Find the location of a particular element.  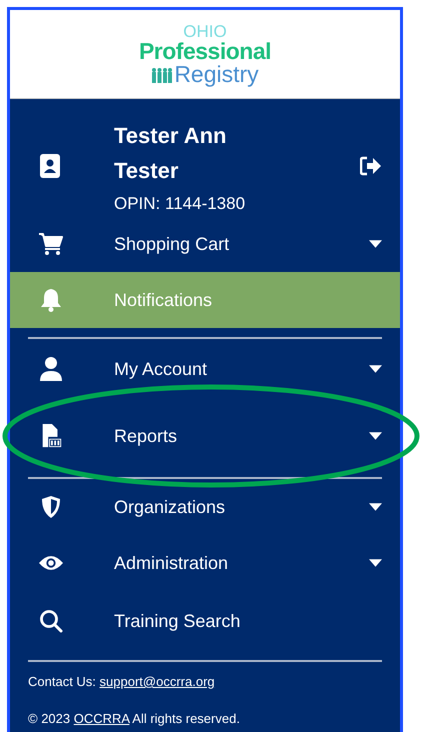

id-badge-icon is located at coordinates (50, 166).